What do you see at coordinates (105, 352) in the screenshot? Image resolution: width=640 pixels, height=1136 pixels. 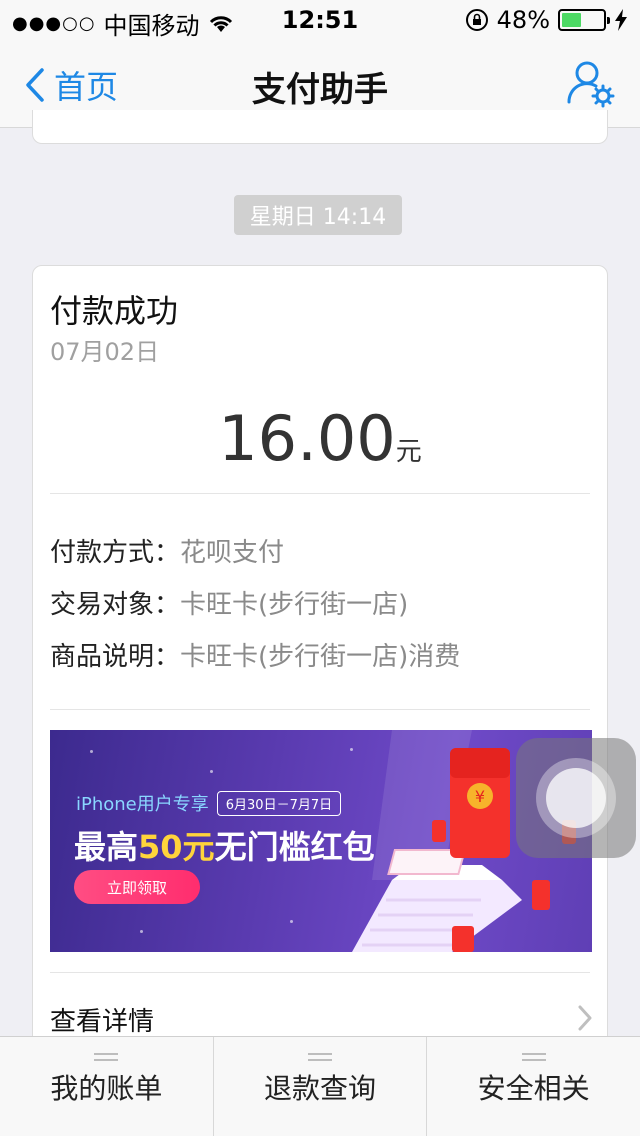 I see `card-date: 07月02日` at bounding box center [105, 352].